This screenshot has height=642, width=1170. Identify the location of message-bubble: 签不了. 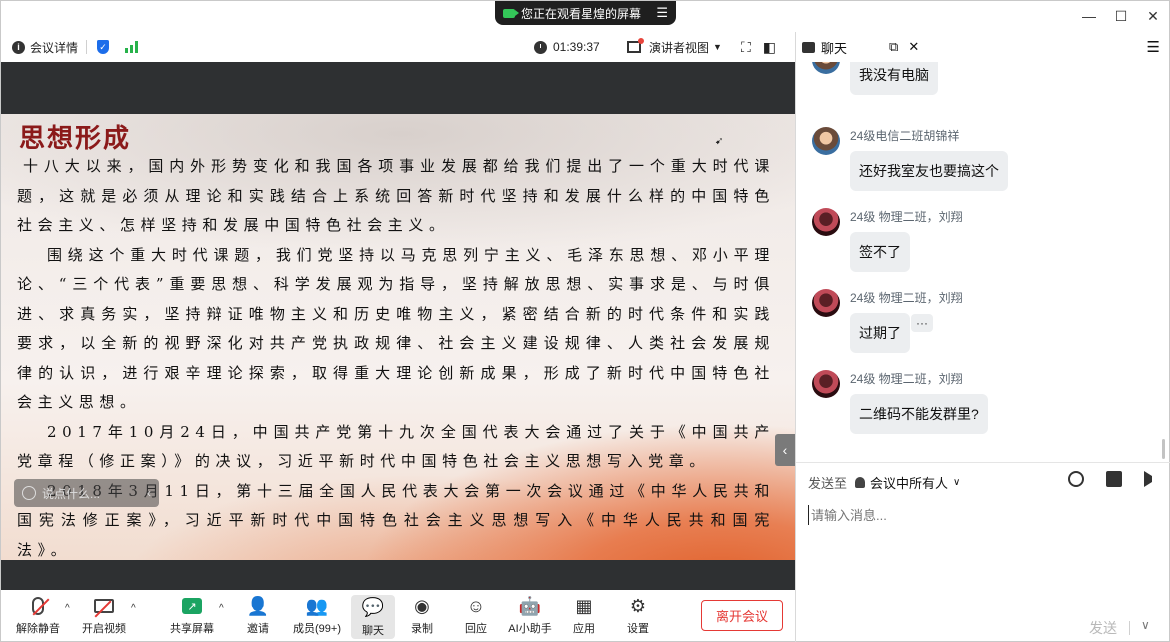
(880, 252).